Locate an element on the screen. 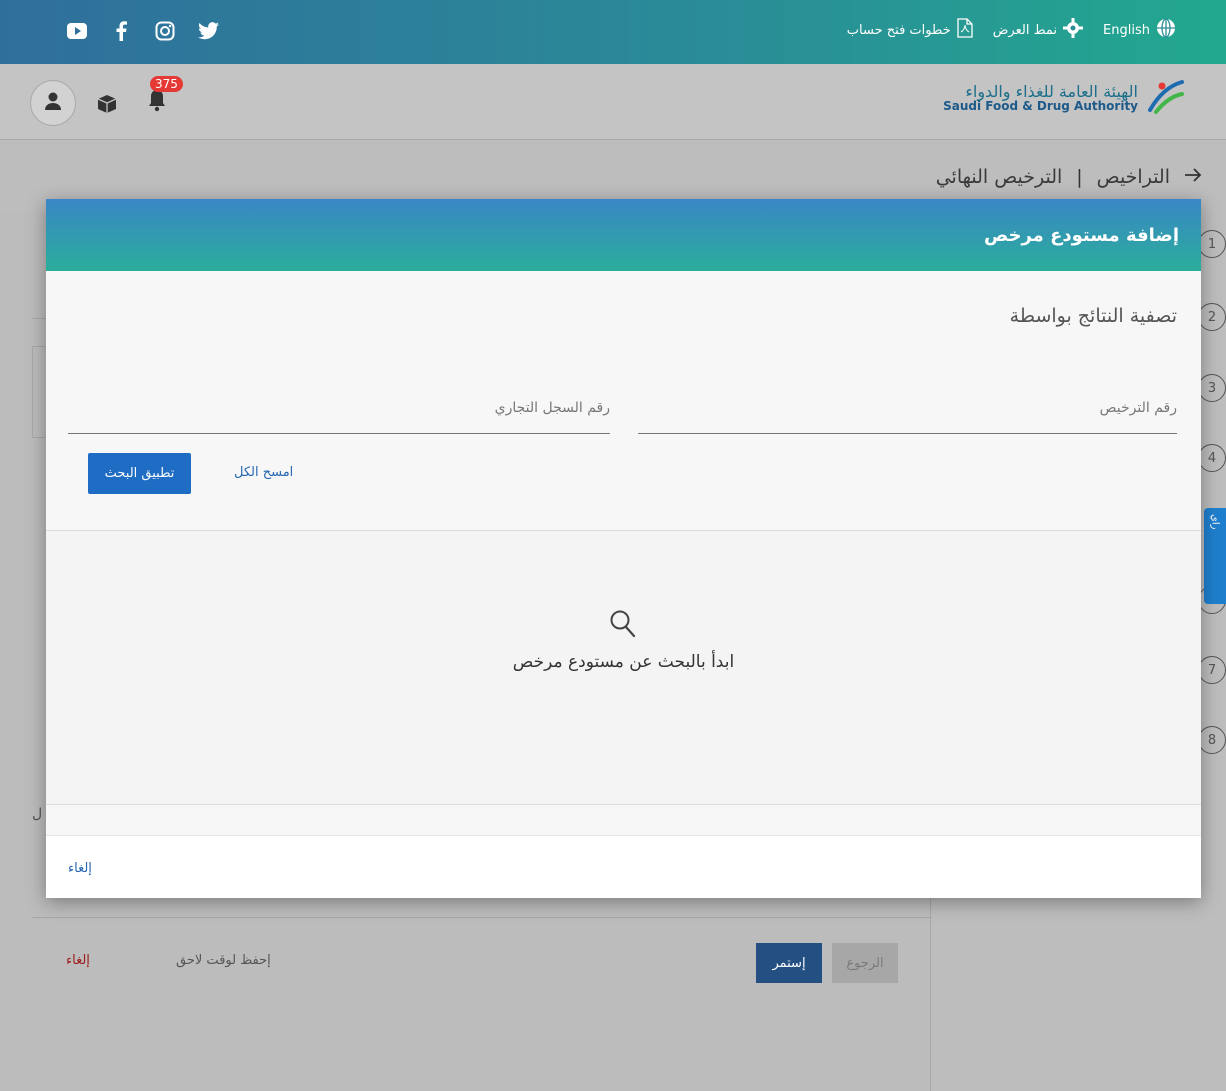 The image size is (1226, 1091). social-links is located at coordinates (143, 31).